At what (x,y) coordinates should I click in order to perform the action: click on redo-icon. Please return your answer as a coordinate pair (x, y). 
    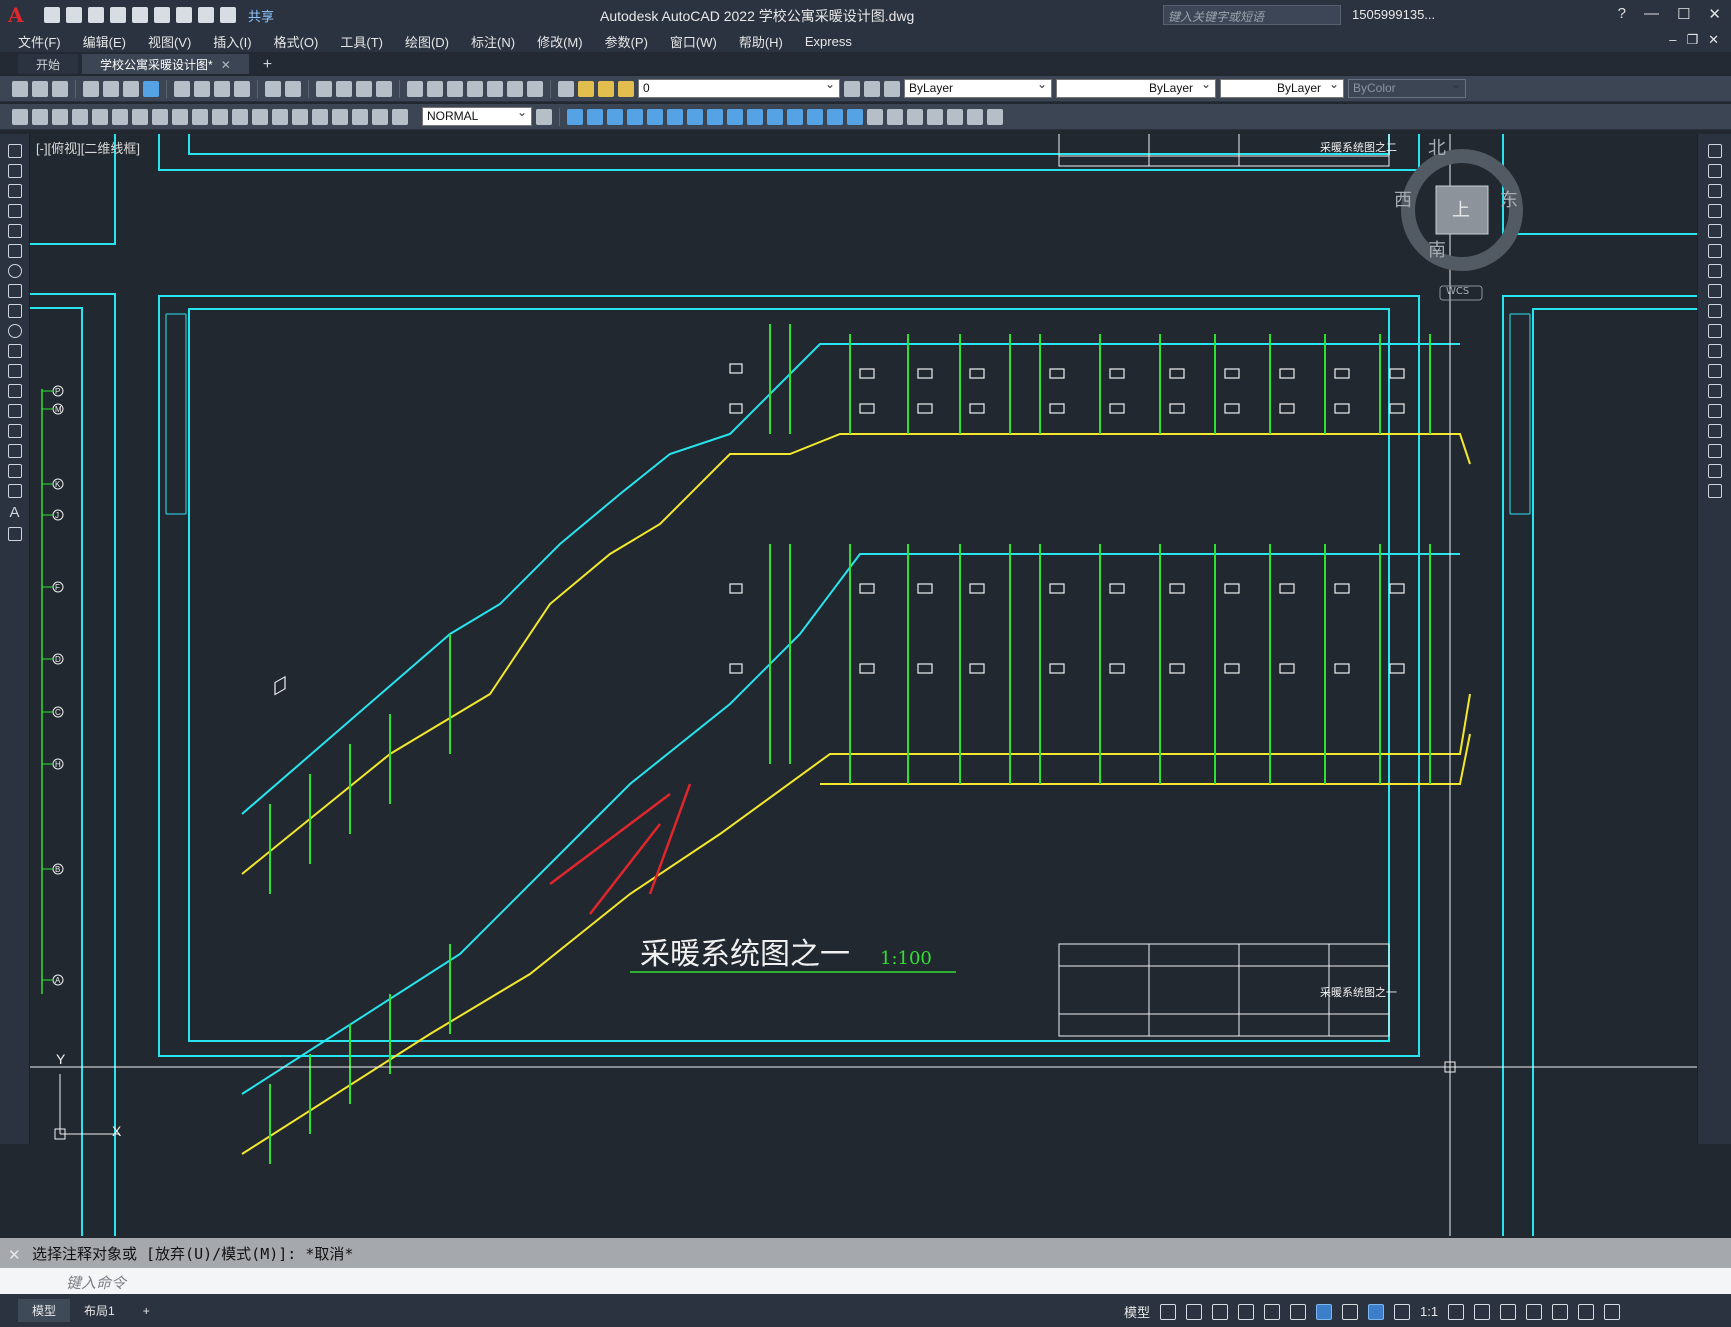
    Looking at the image, I should click on (293, 88).